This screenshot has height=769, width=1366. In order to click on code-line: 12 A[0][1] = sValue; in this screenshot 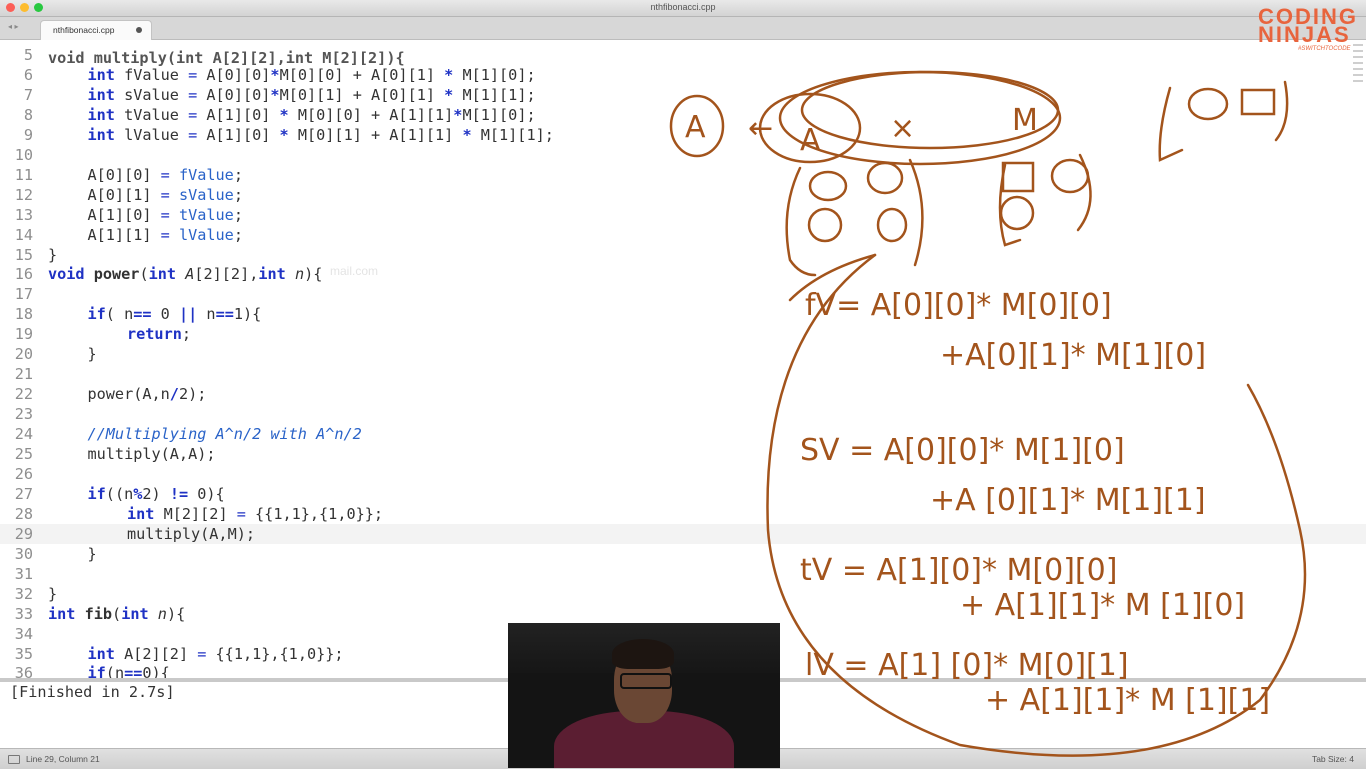, I will do `click(683, 195)`.